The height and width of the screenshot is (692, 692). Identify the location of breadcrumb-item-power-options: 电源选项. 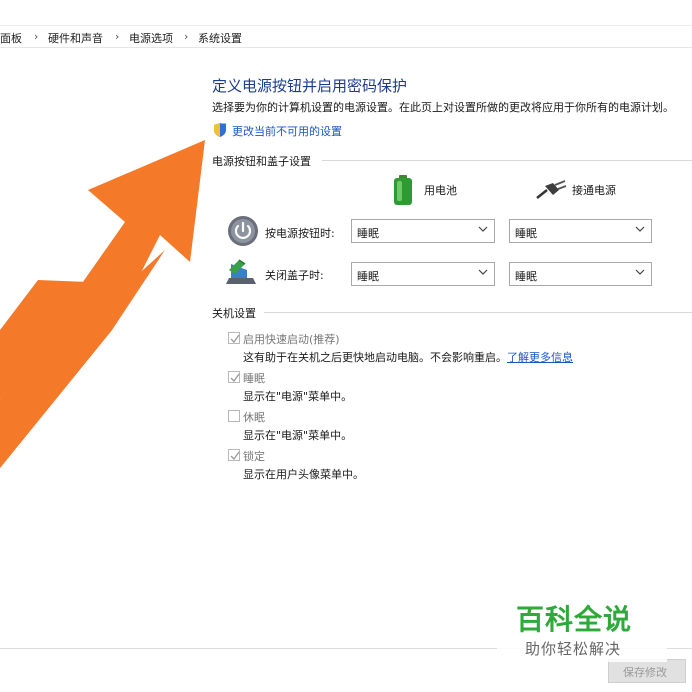
(151, 38).